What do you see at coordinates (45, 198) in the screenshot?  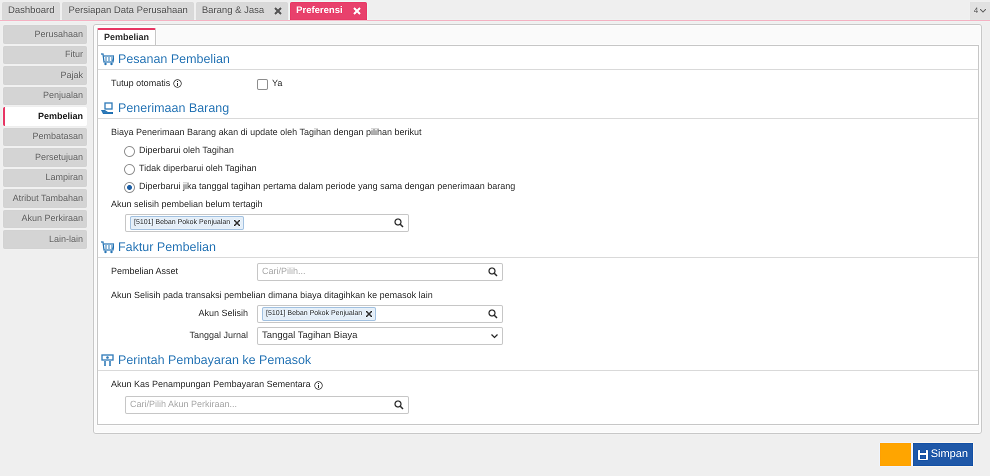 I see `sidebar-item: Atribut Tambahan` at bounding box center [45, 198].